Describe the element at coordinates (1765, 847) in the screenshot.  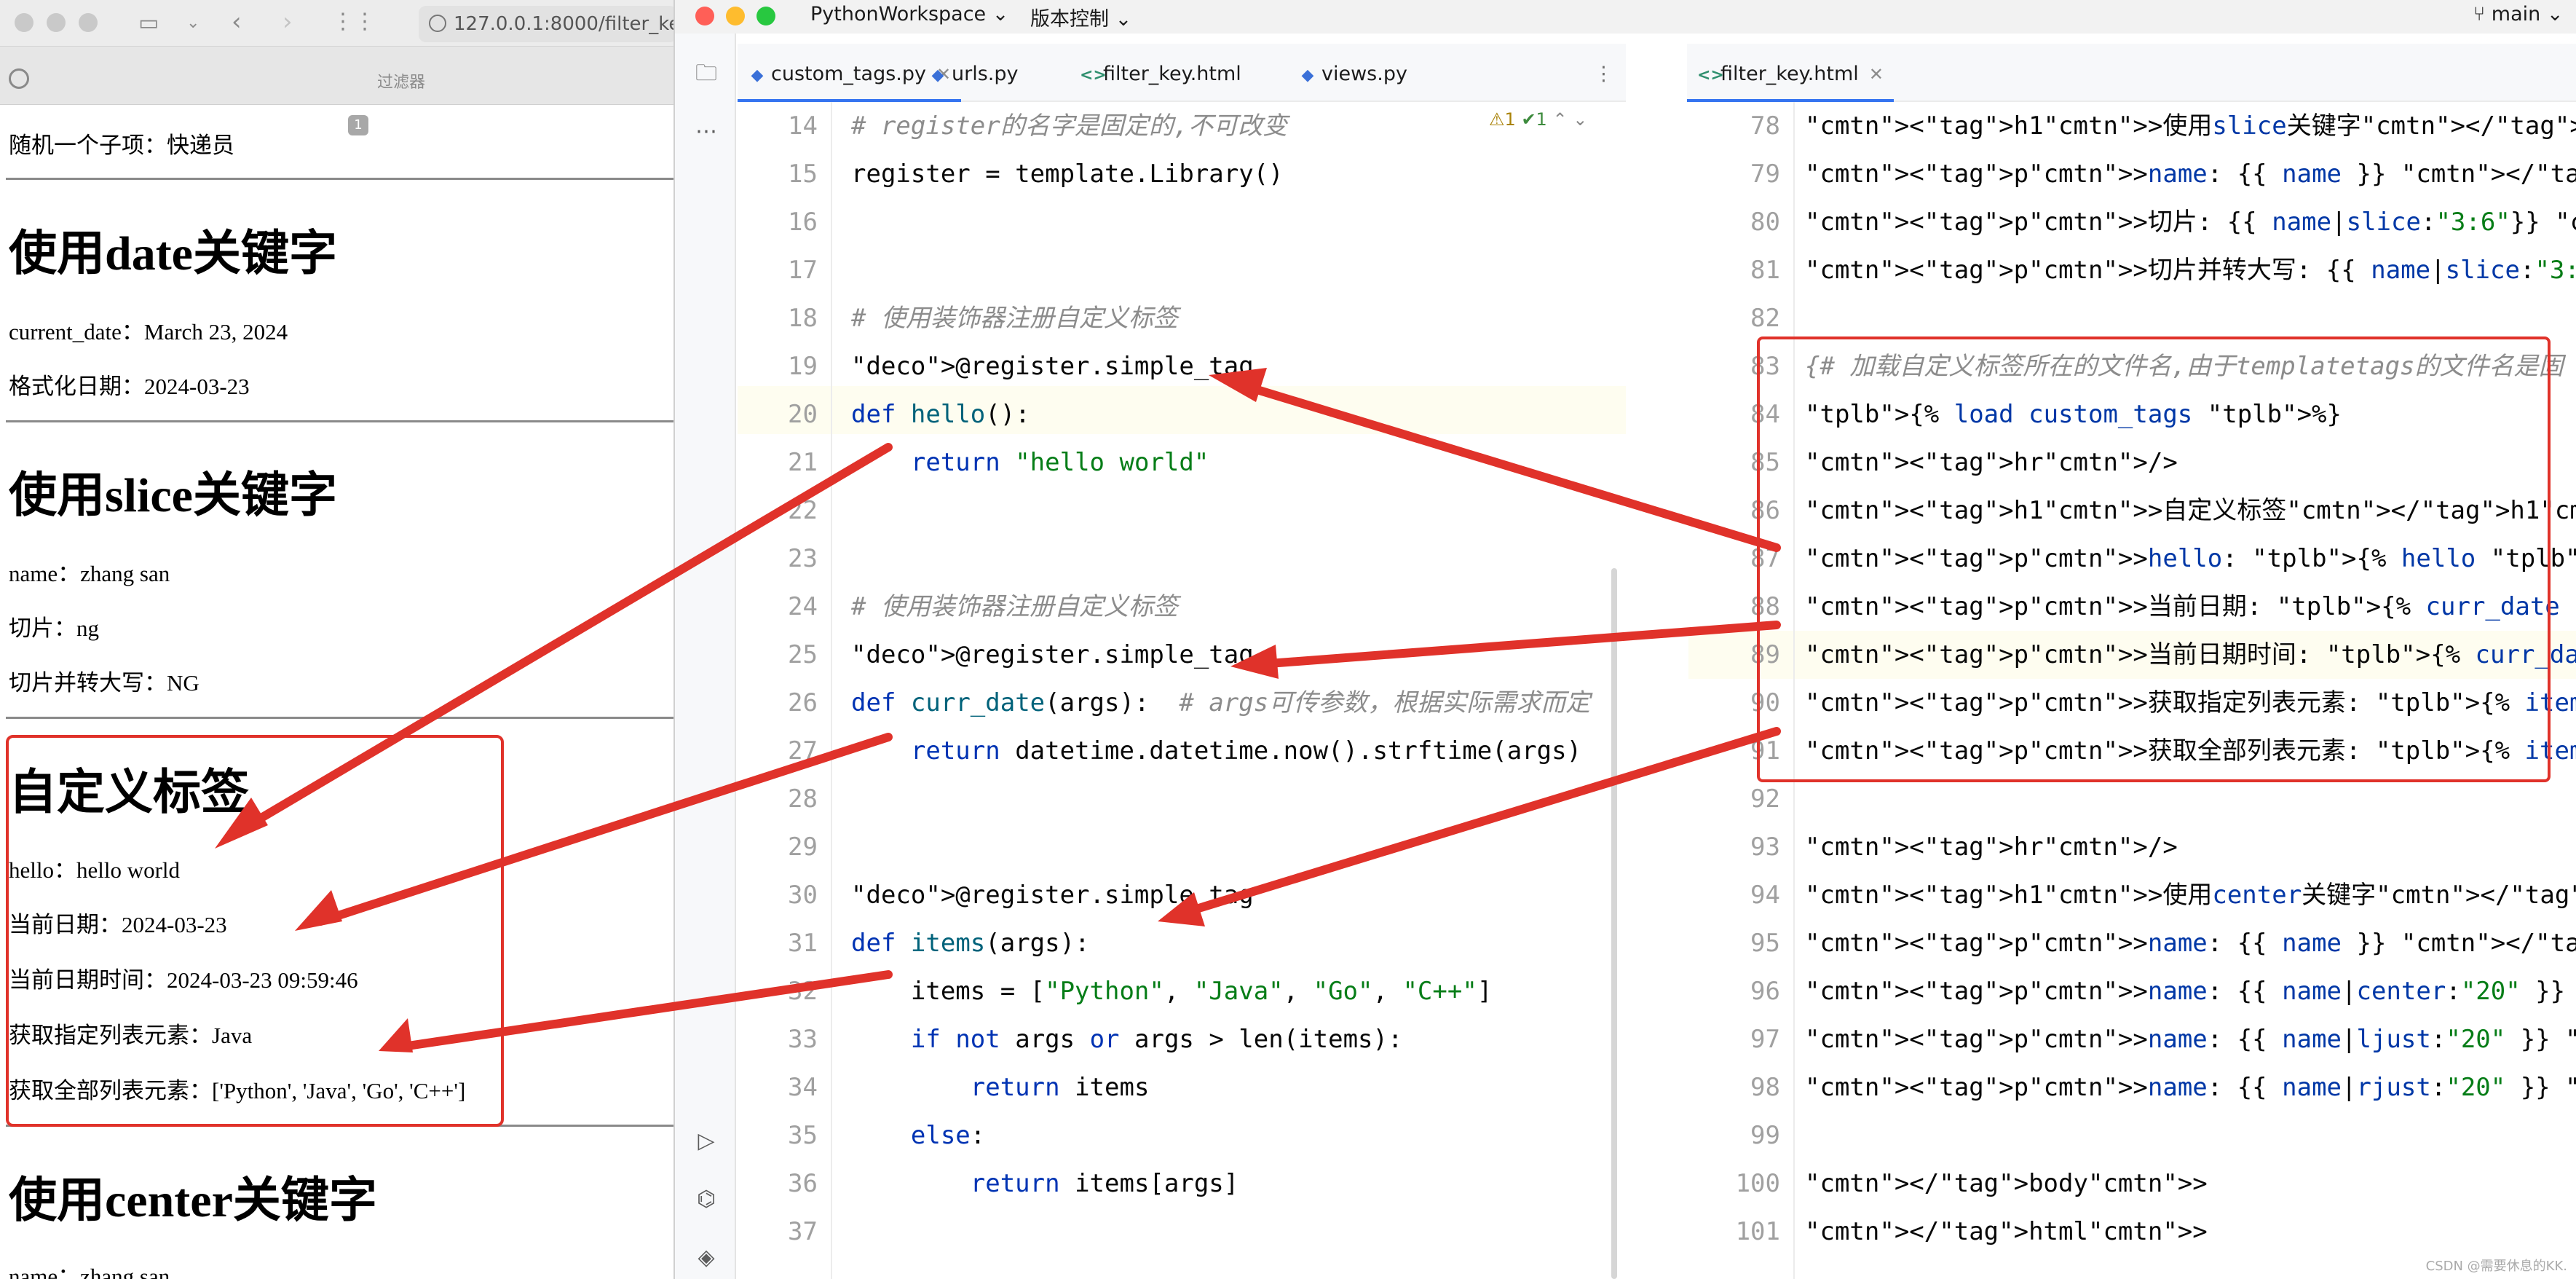
I see `line-number: 93` at that location.